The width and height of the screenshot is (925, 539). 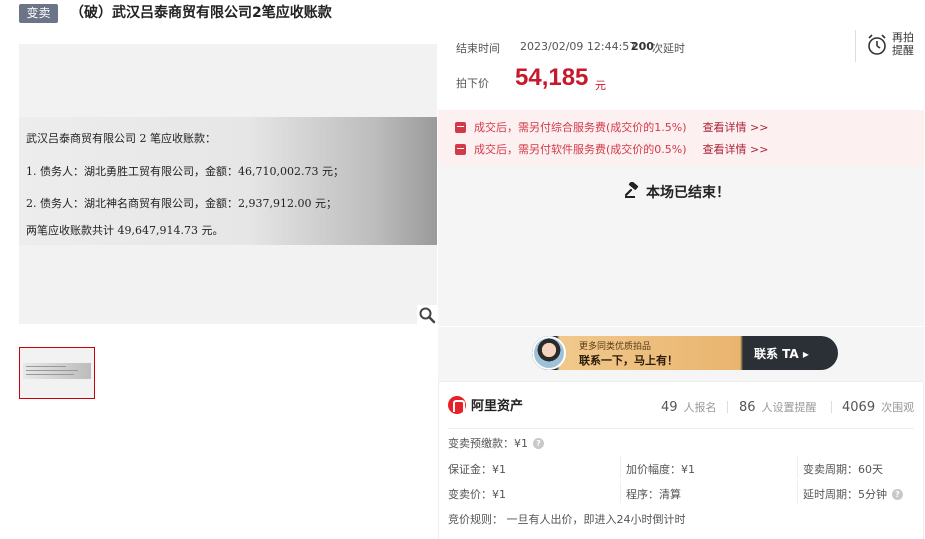 I want to click on ended-text: 本场已结束！, so click(x=688, y=193).